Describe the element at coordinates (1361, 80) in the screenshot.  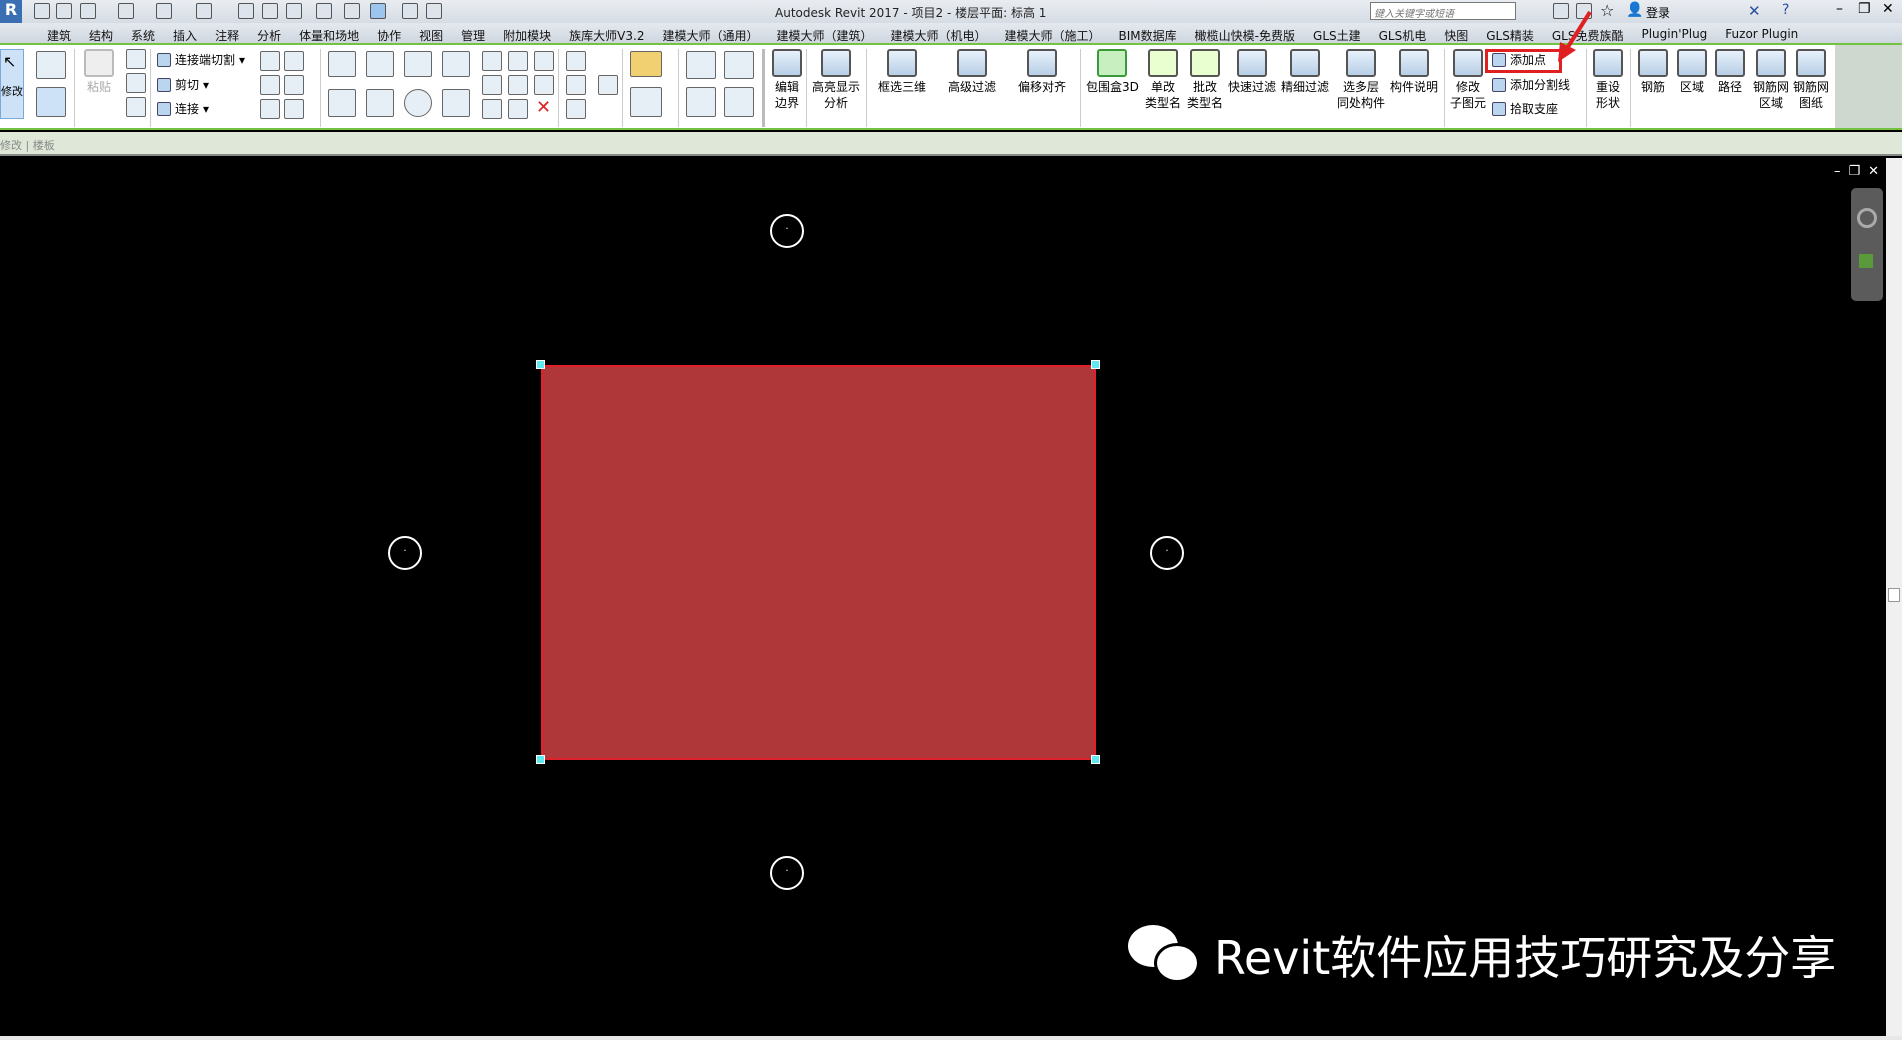
I see `multi-level-select-button: 选多层 同处构件` at that location.